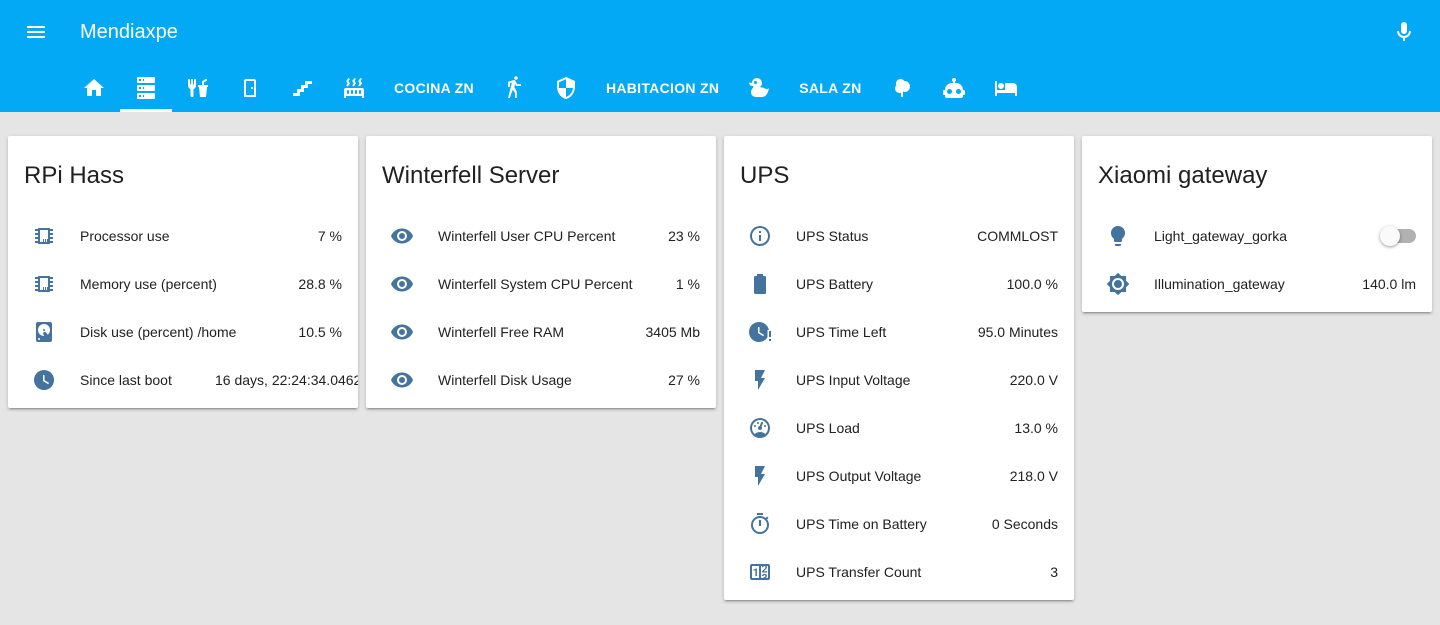  I want to click on entity-label: Winterfell Disk Usage, so click(505, 380).